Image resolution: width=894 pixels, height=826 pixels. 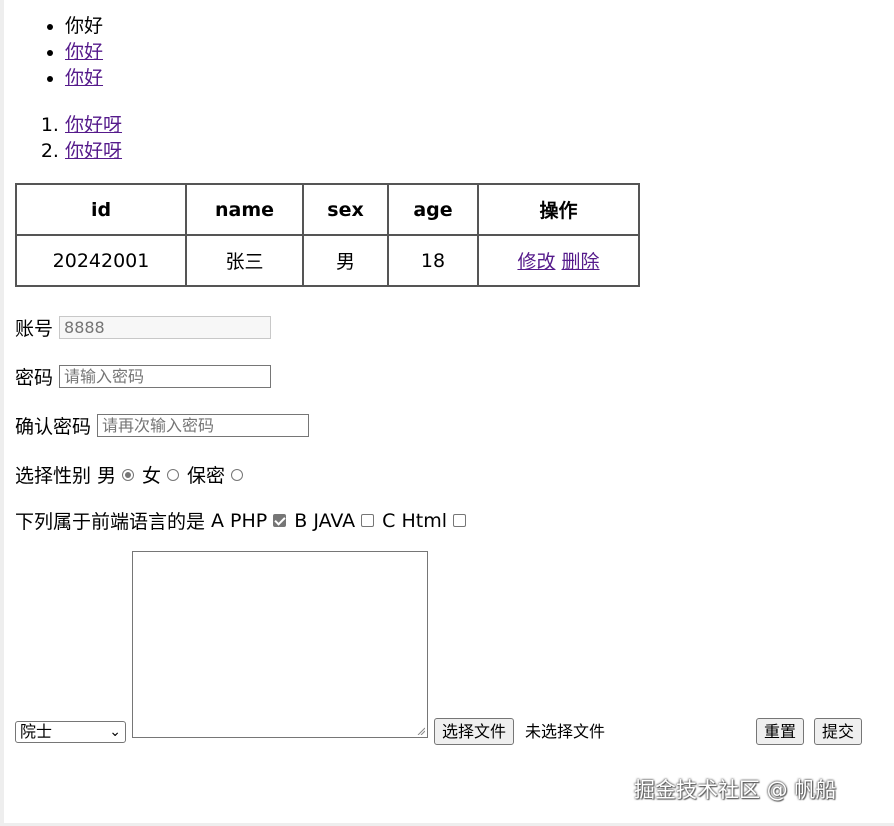 What do you see at coordinates (433, 260) in the screenshot?
I see `cell-age: 18` at bounding box center [433, 260].